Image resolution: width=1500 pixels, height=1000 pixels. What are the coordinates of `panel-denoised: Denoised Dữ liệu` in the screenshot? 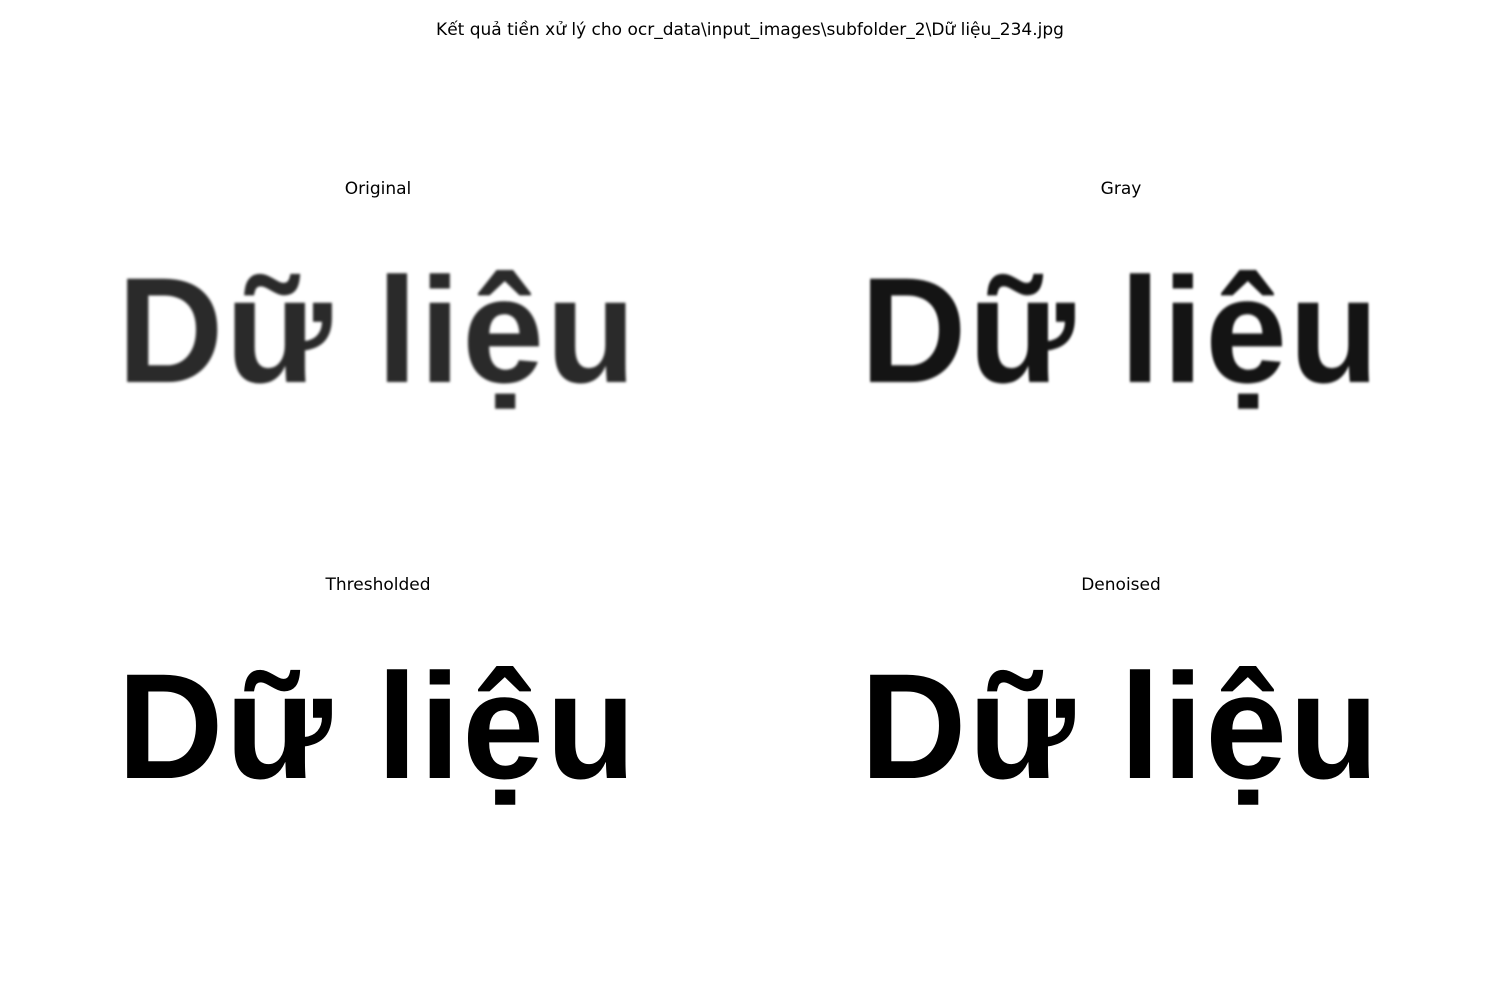 It's located at (1121, 694).